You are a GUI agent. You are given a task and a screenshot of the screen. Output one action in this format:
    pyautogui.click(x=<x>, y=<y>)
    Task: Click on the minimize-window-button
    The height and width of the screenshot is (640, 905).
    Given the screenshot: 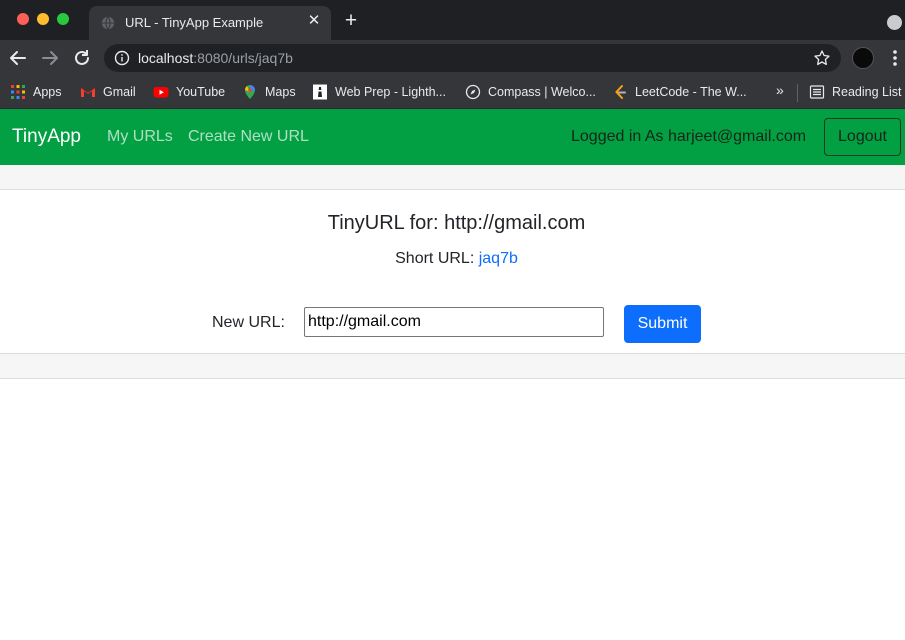 What is the action you would take?
    pyautogui.click(x=43, y=19)
    